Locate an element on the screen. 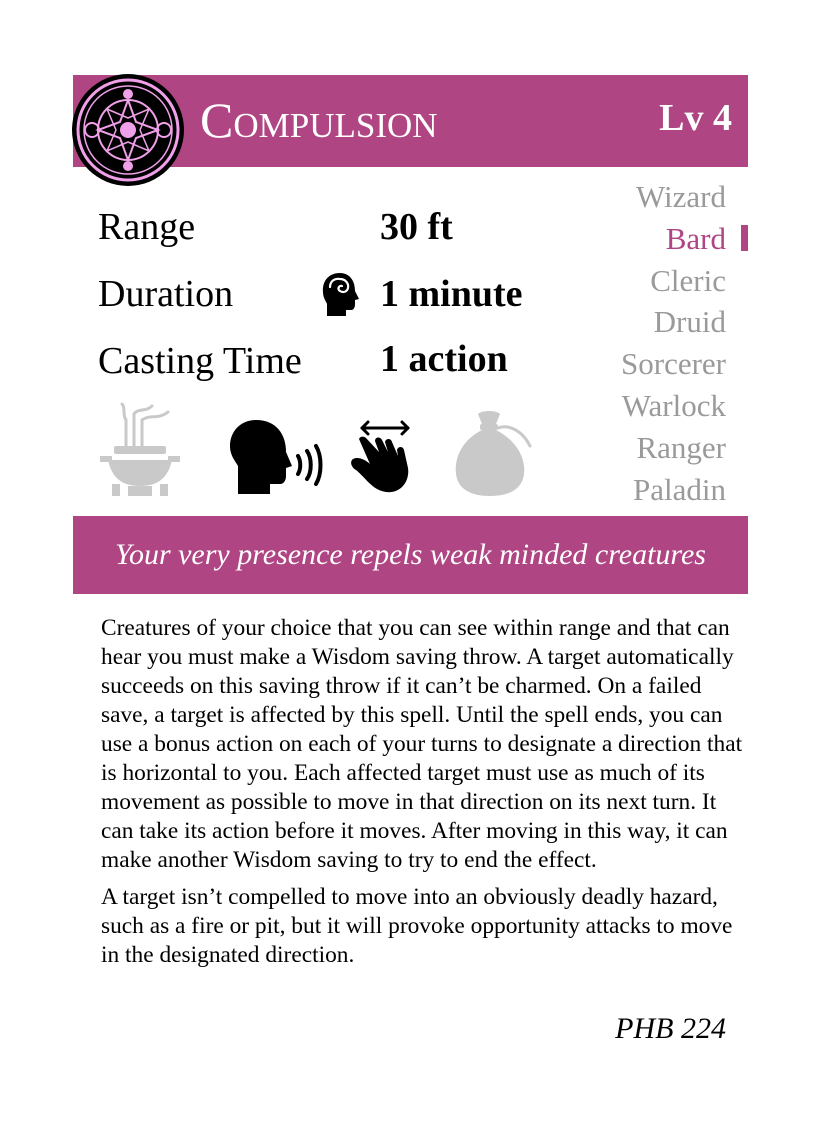 This screenshot has height=1122, width=822. verbal-speaking-icon is located at coordinates (276, 457).